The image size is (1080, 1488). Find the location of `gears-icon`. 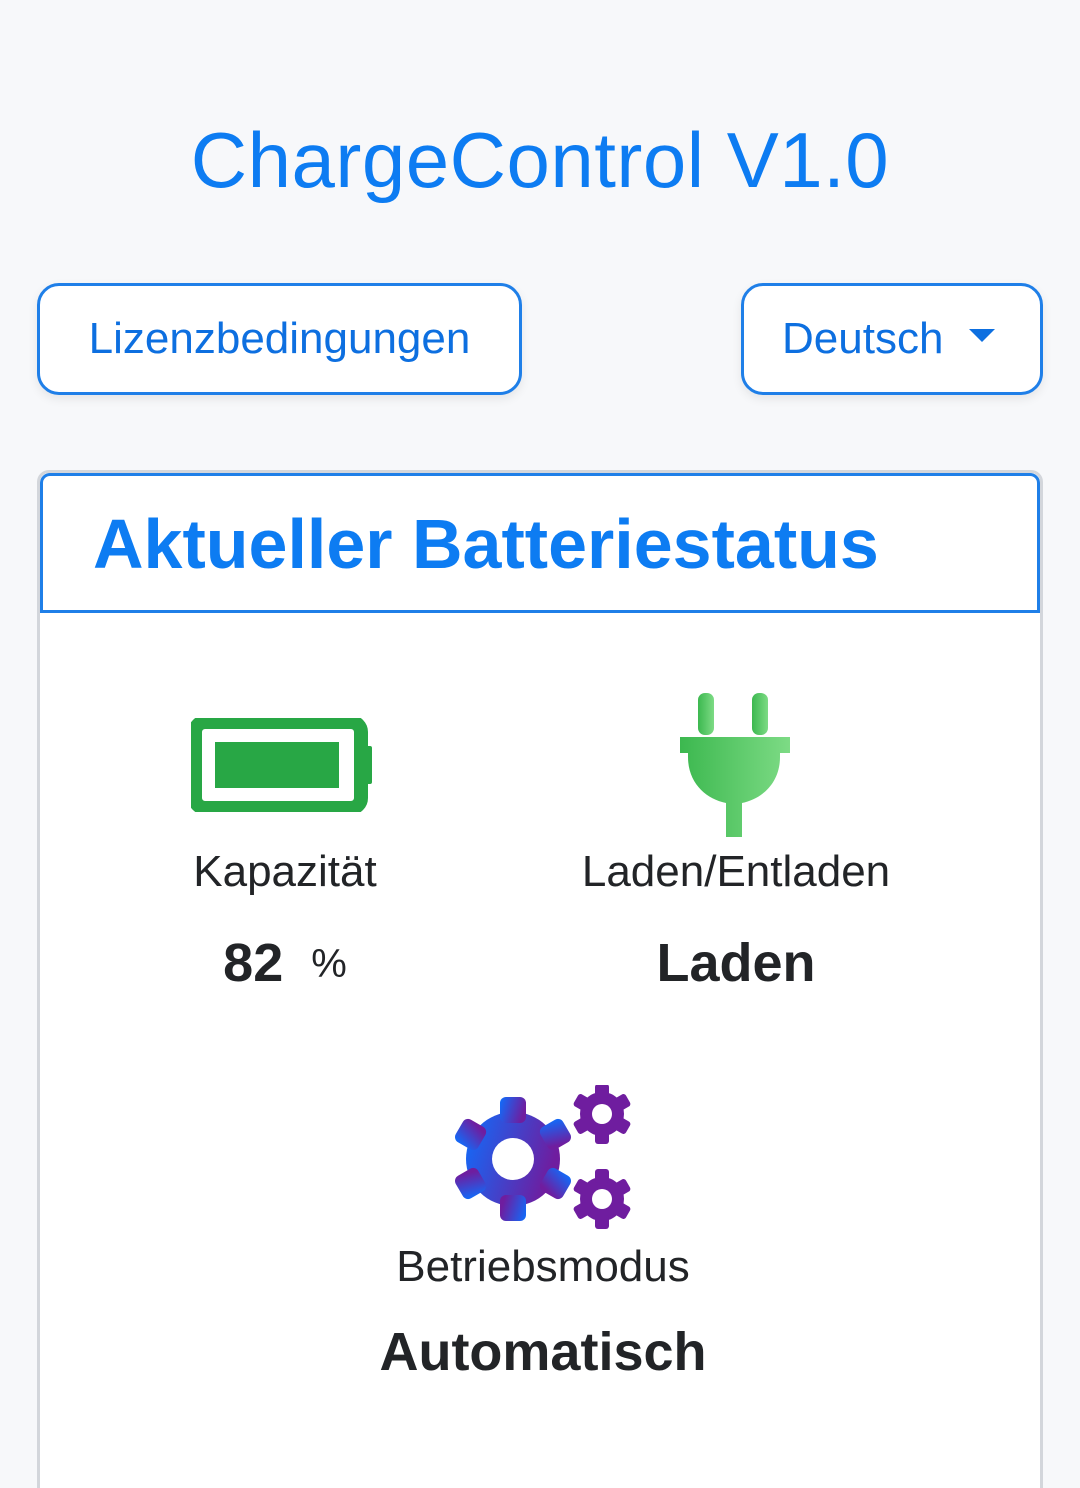

gears-icon is located at coordinates (543, 1156).